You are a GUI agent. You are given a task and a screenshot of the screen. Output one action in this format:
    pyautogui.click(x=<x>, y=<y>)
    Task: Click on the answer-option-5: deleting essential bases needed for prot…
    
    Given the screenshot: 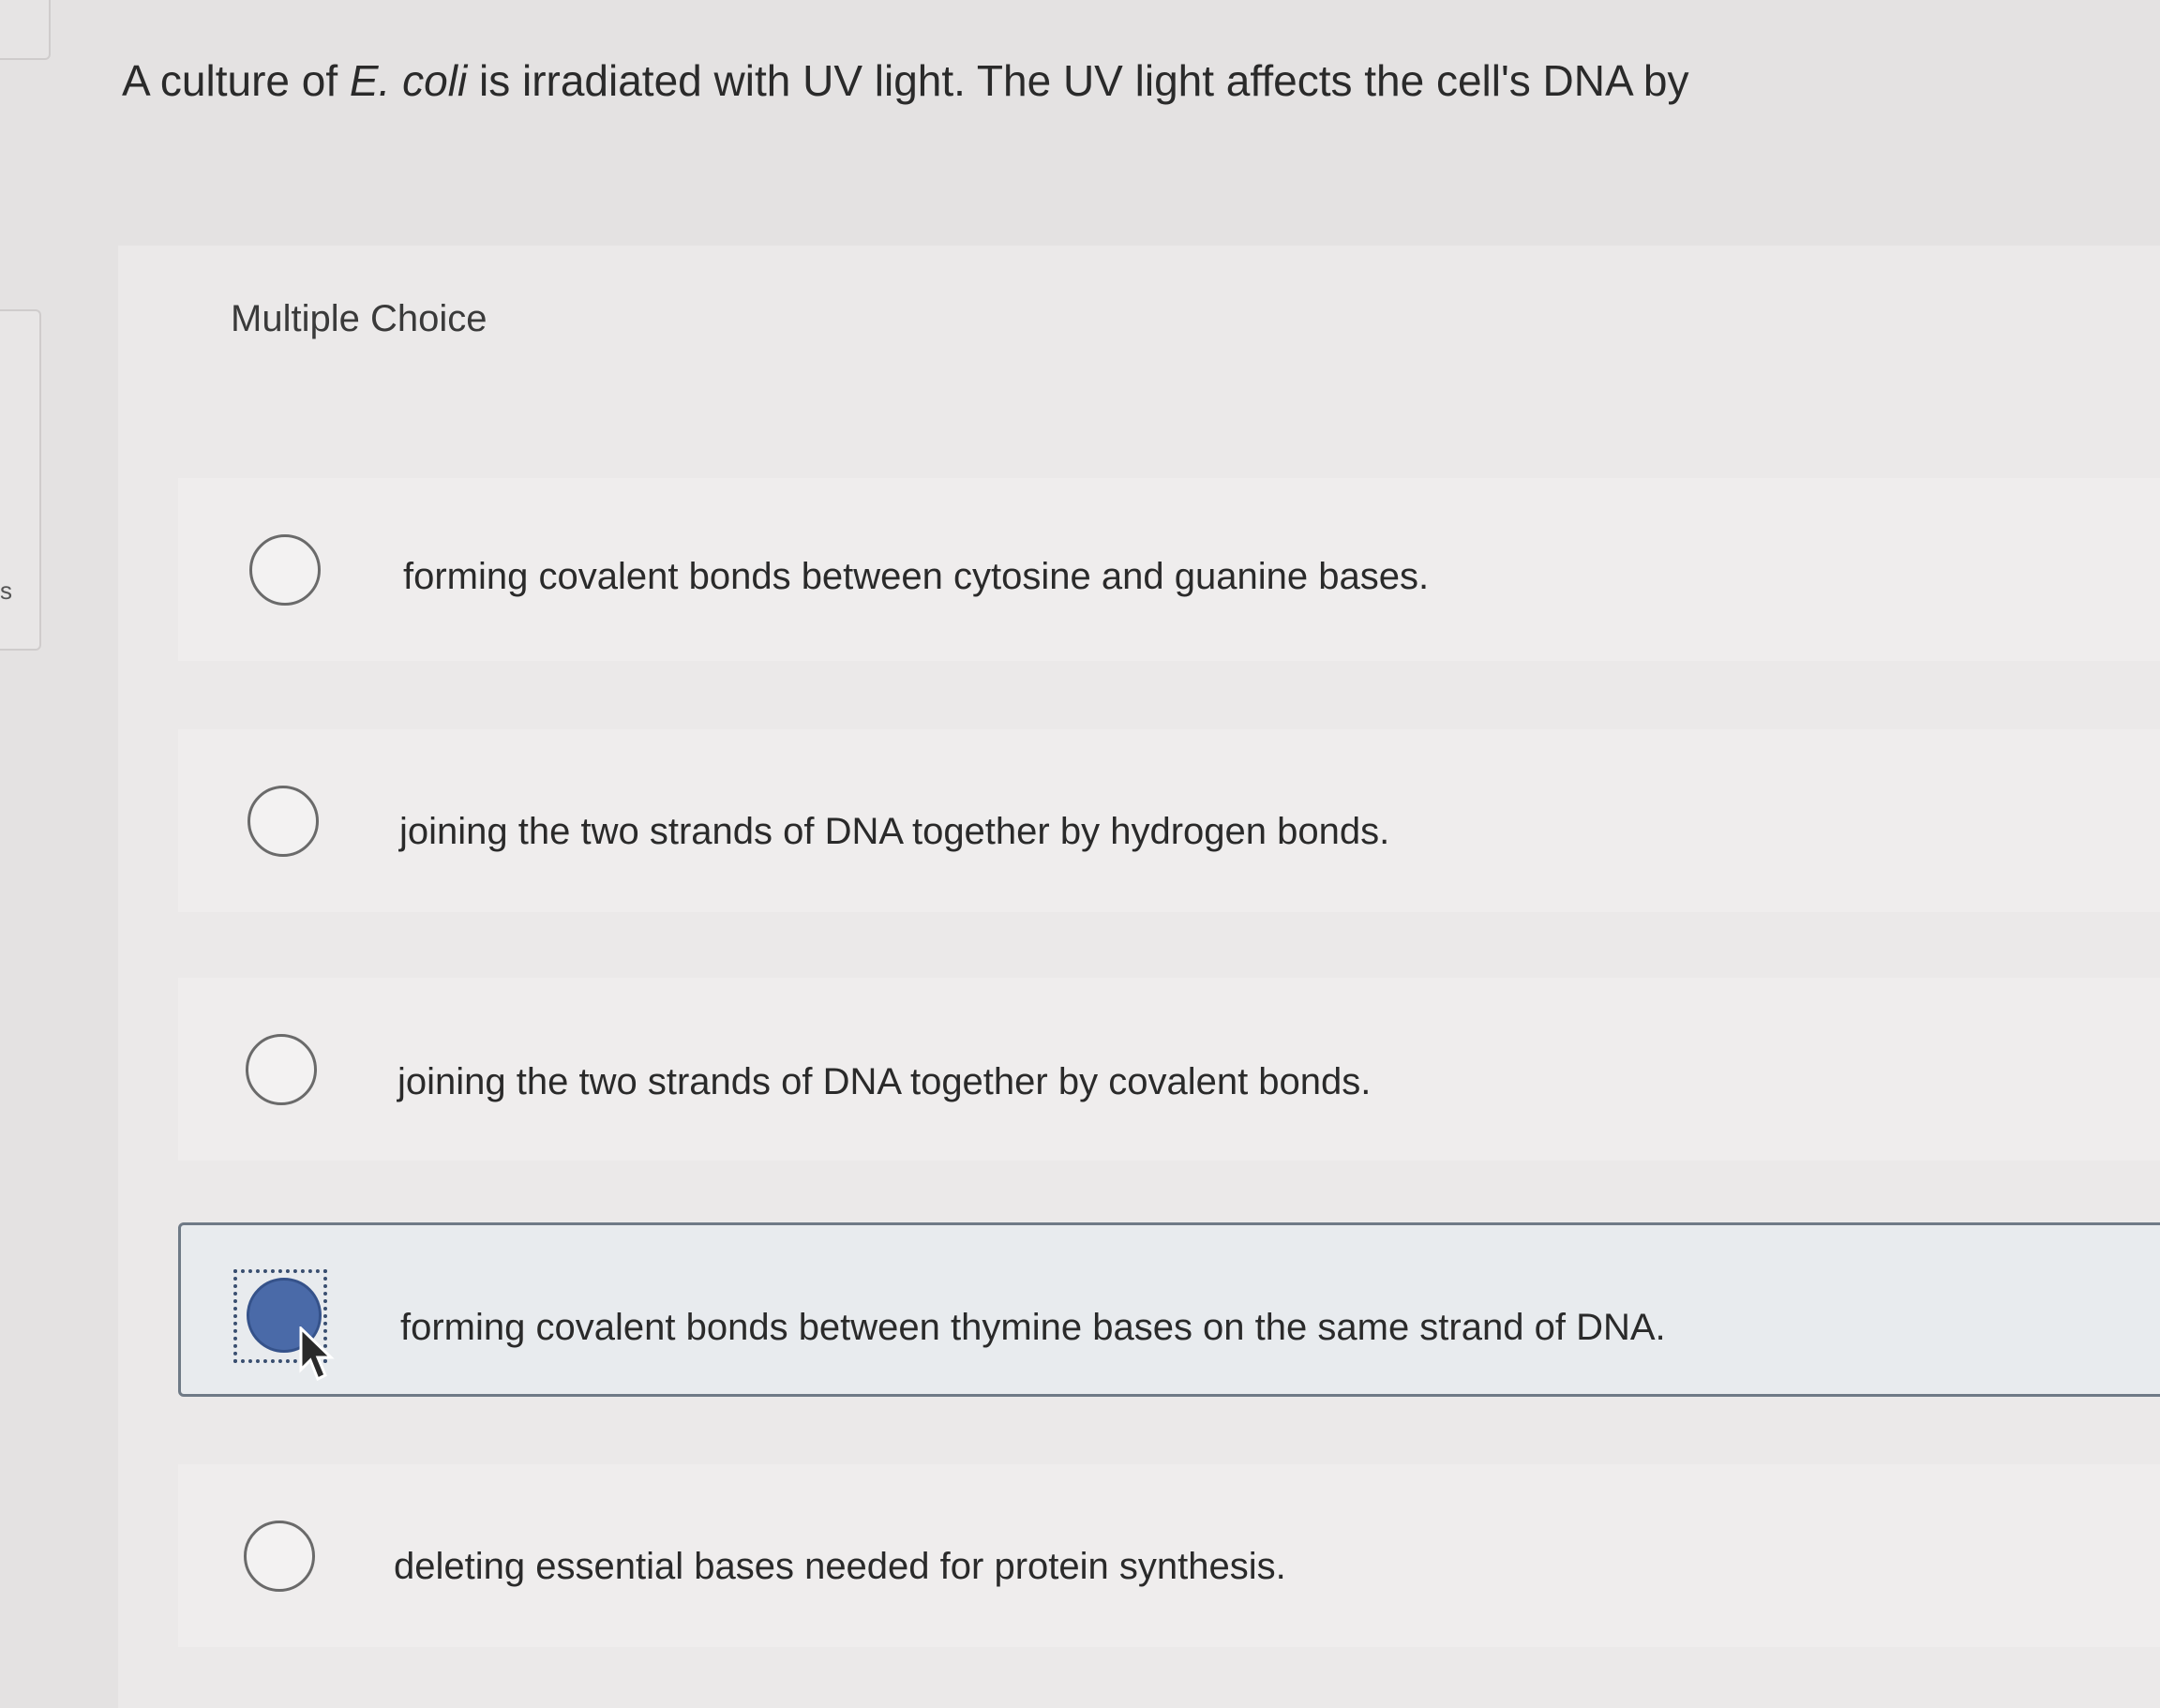 What is the action you would take?
    pyautogui.click(x=1169, y=1555)
    